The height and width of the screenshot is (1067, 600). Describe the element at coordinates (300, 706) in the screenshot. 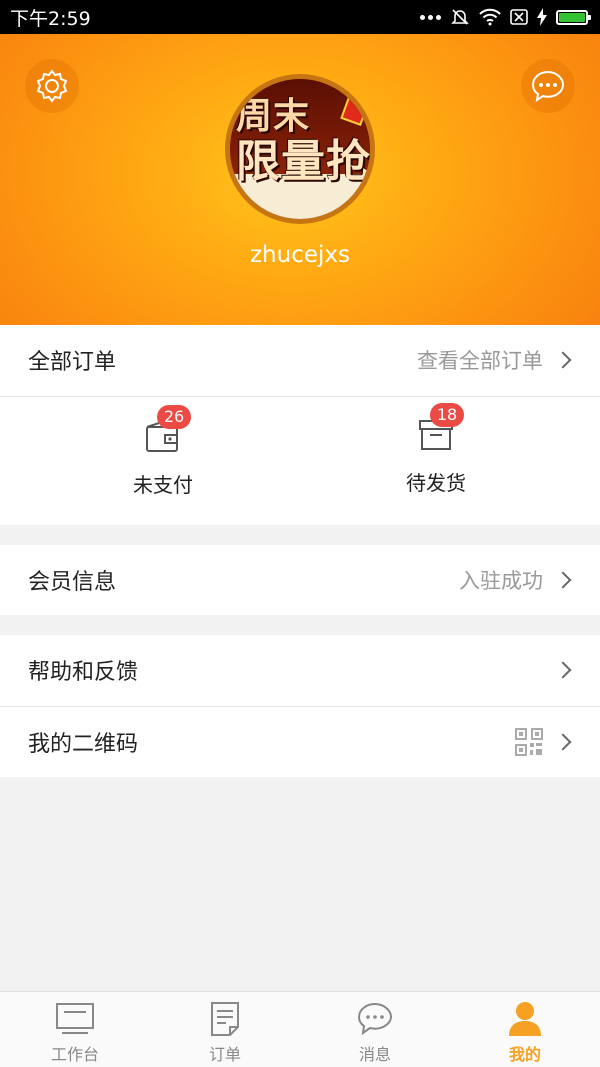

I see `settings-card: 帮助和反馈 我的二维码` at that location.